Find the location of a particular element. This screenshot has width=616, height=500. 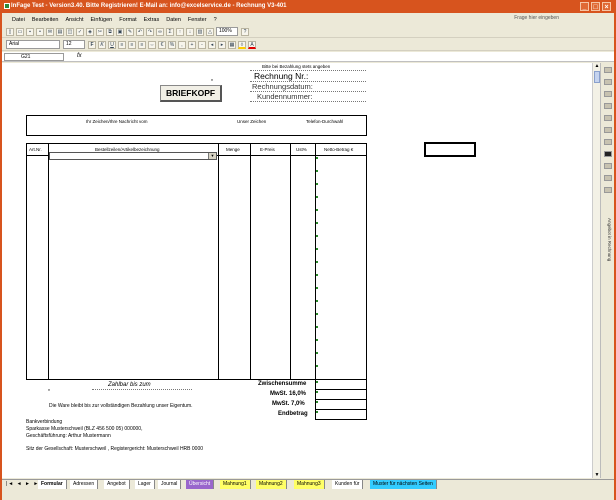

briefkopf-button: BRIEFKOPF is located at coordinates (191, 93).